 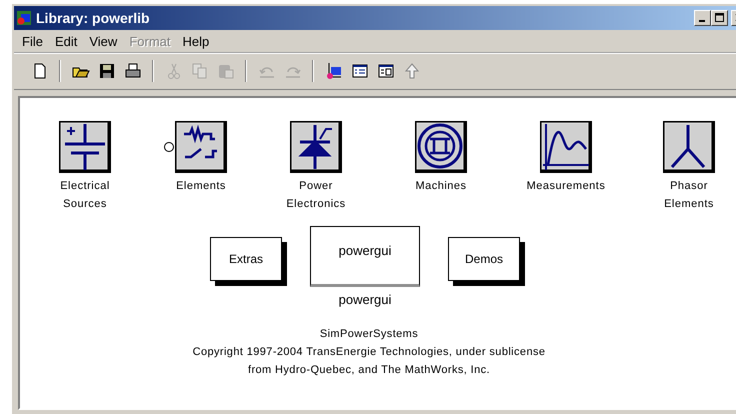 What do you see at coordinates (689, 147) in the screenshot?
I see `branch-icon` at bounding box center [689, 147].